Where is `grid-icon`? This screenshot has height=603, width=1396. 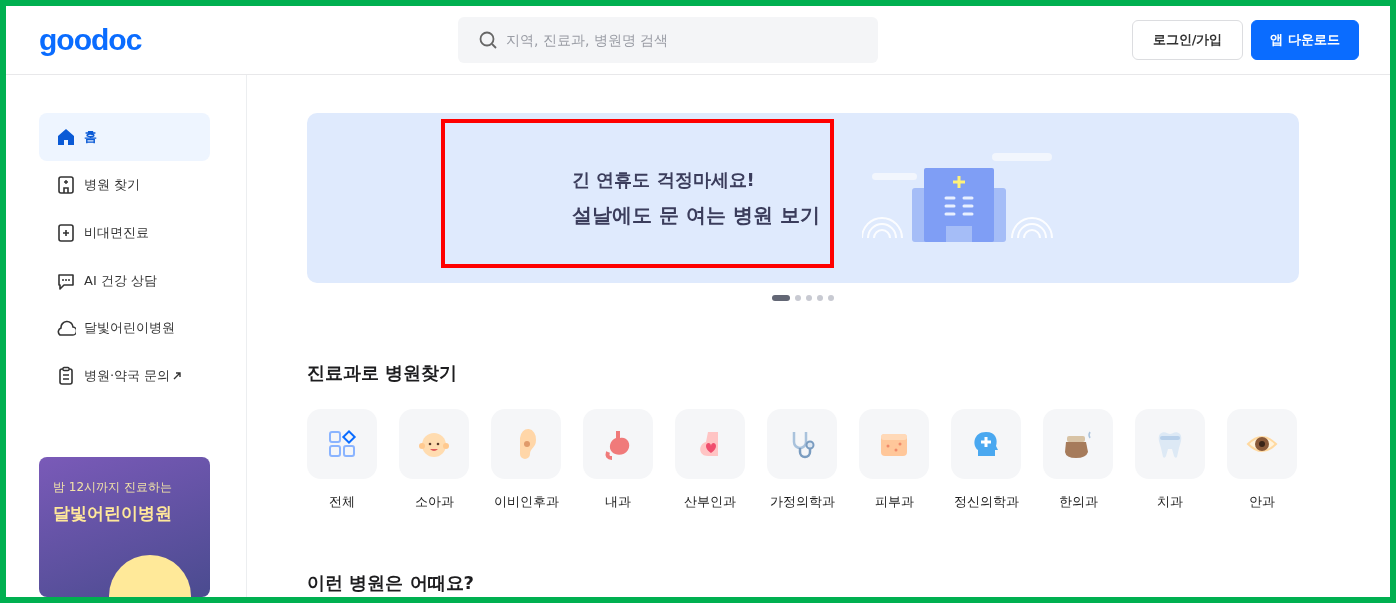
grid-icon is located at coordinates (342, 444).